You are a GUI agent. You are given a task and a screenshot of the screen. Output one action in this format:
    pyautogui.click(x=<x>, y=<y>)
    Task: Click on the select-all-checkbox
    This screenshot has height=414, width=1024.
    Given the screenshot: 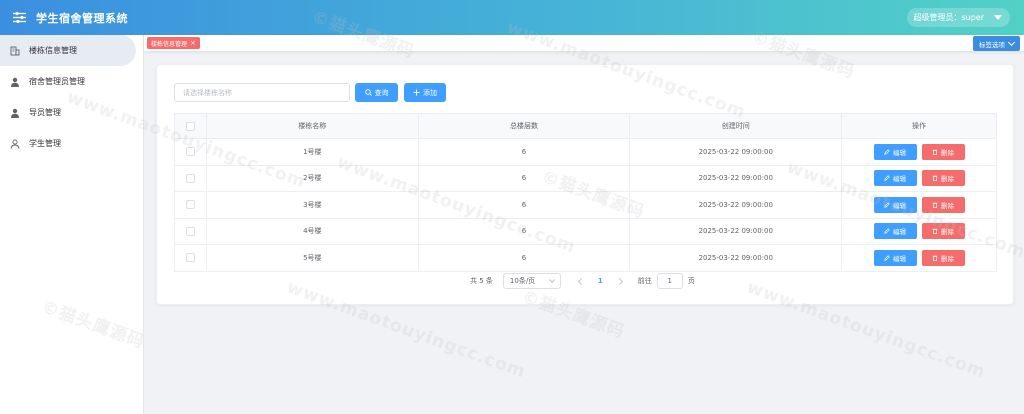 What is the action you would take?
    pyautogui.click(x=190, y=126)
    